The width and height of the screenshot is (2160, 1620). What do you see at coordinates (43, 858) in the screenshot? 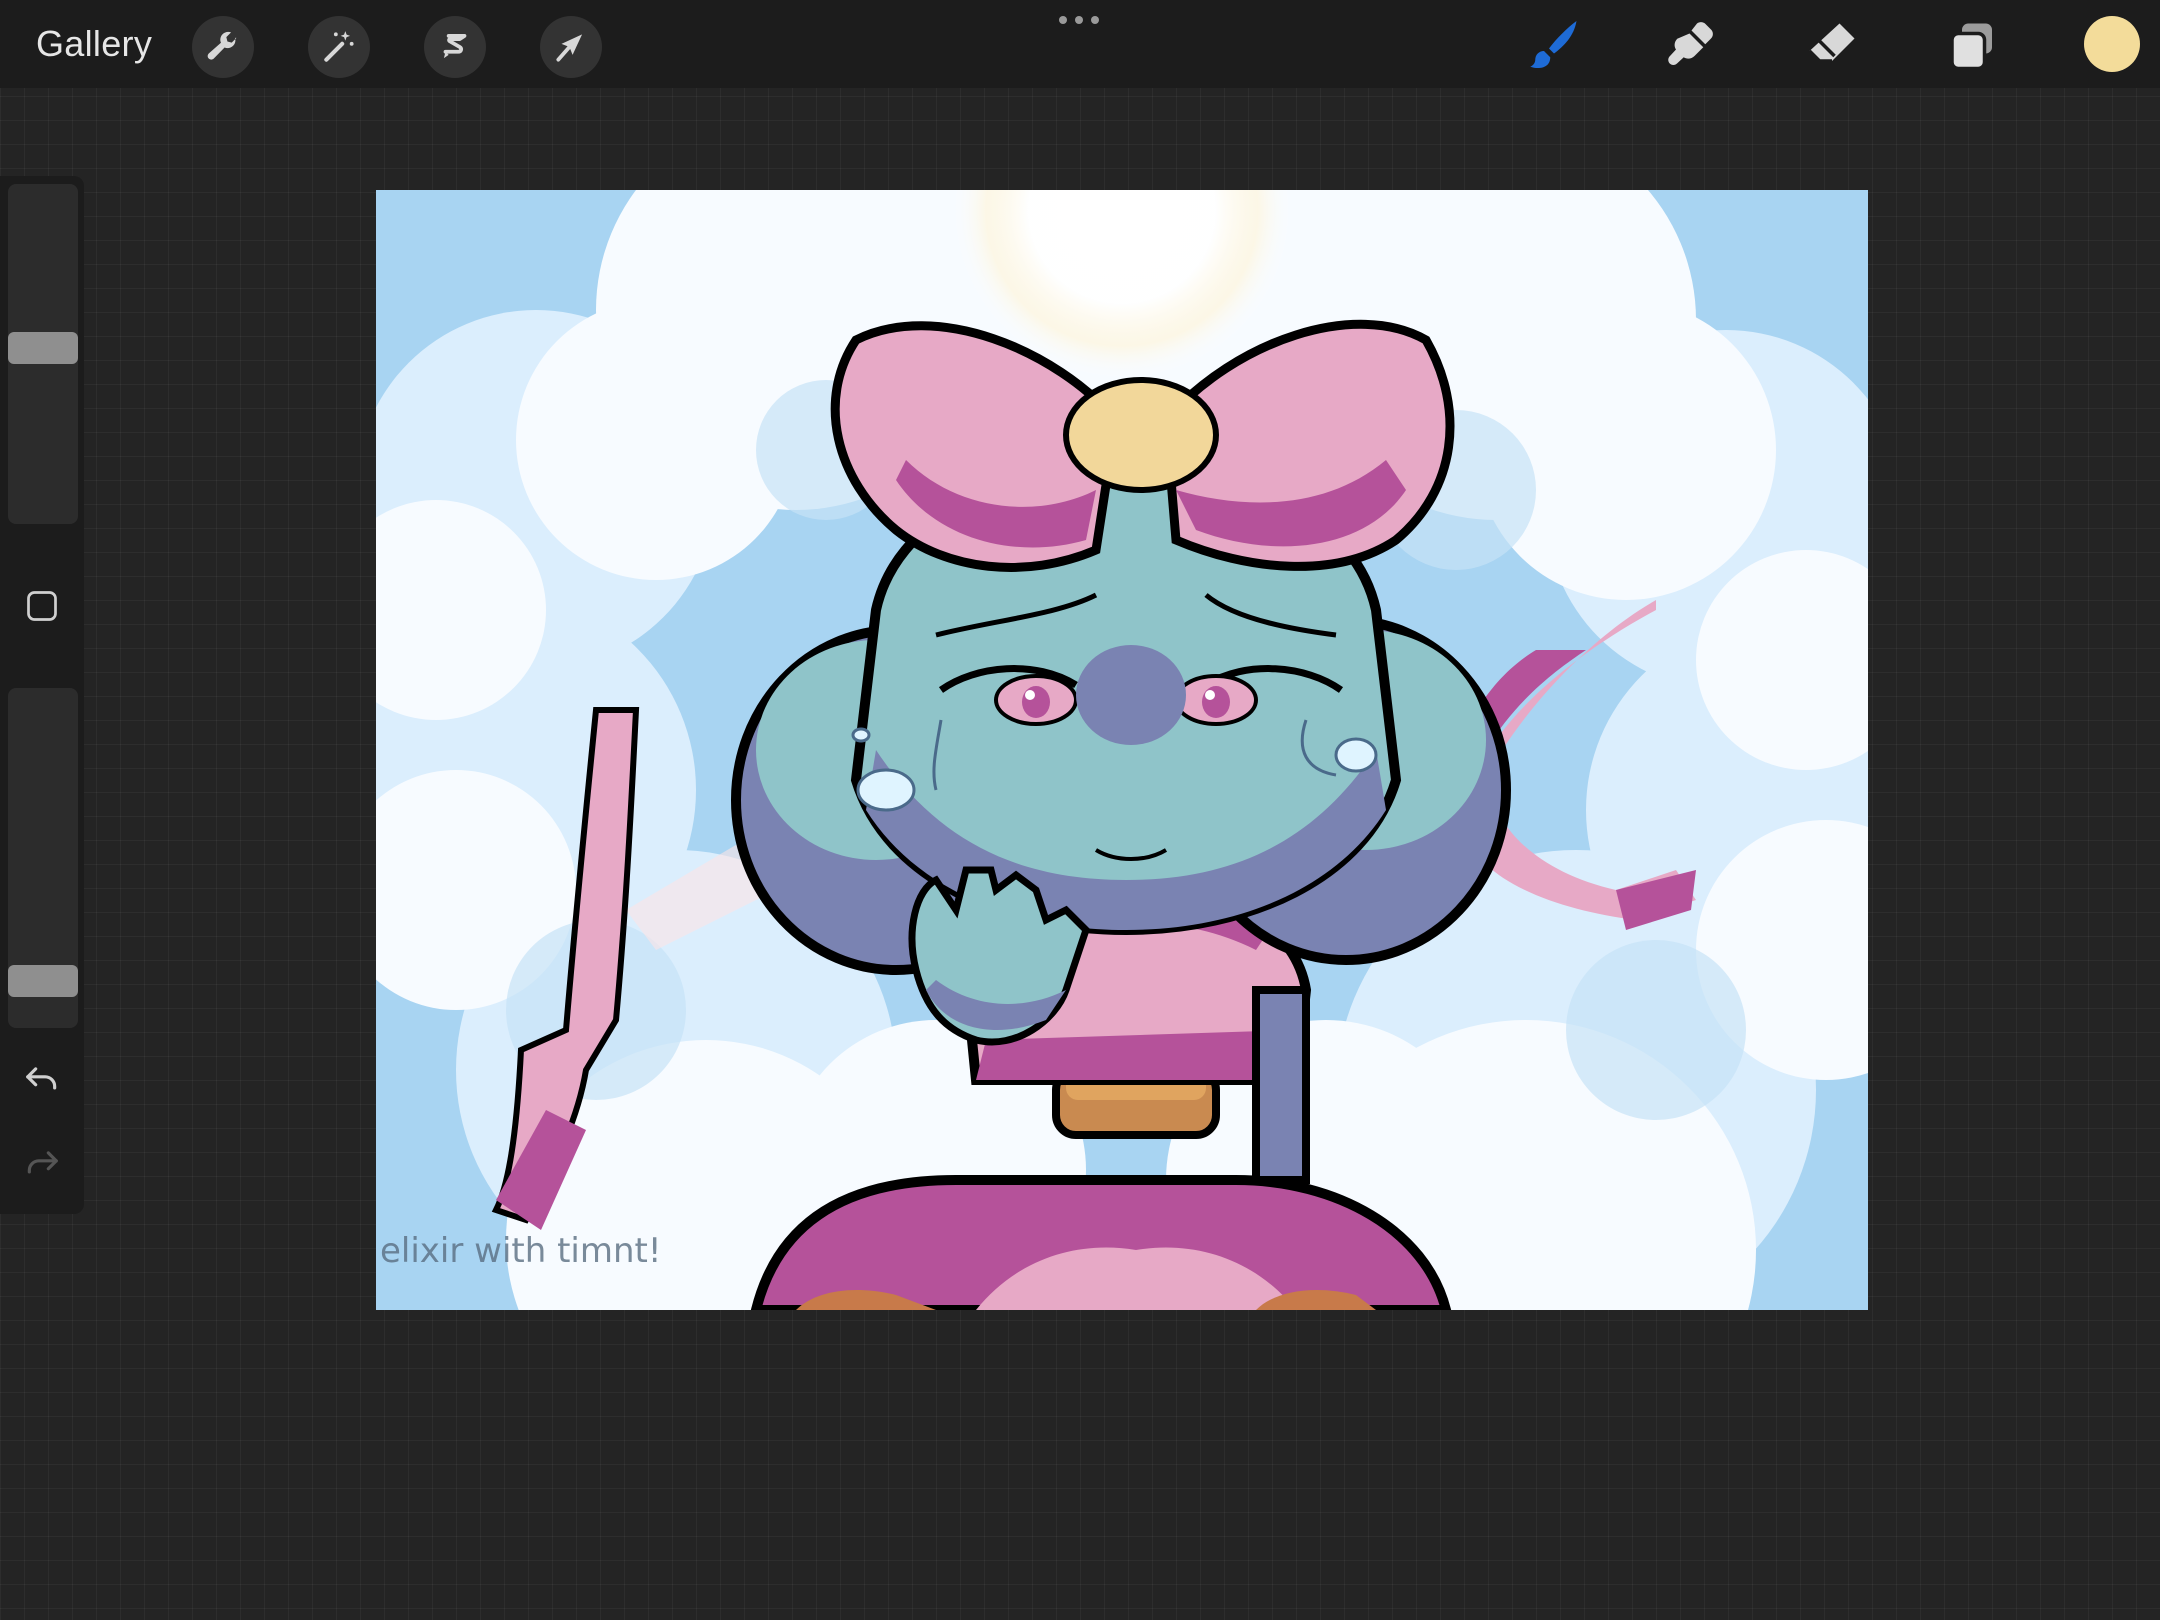
I see `opacity-slider` at bounding box center [43, 858].